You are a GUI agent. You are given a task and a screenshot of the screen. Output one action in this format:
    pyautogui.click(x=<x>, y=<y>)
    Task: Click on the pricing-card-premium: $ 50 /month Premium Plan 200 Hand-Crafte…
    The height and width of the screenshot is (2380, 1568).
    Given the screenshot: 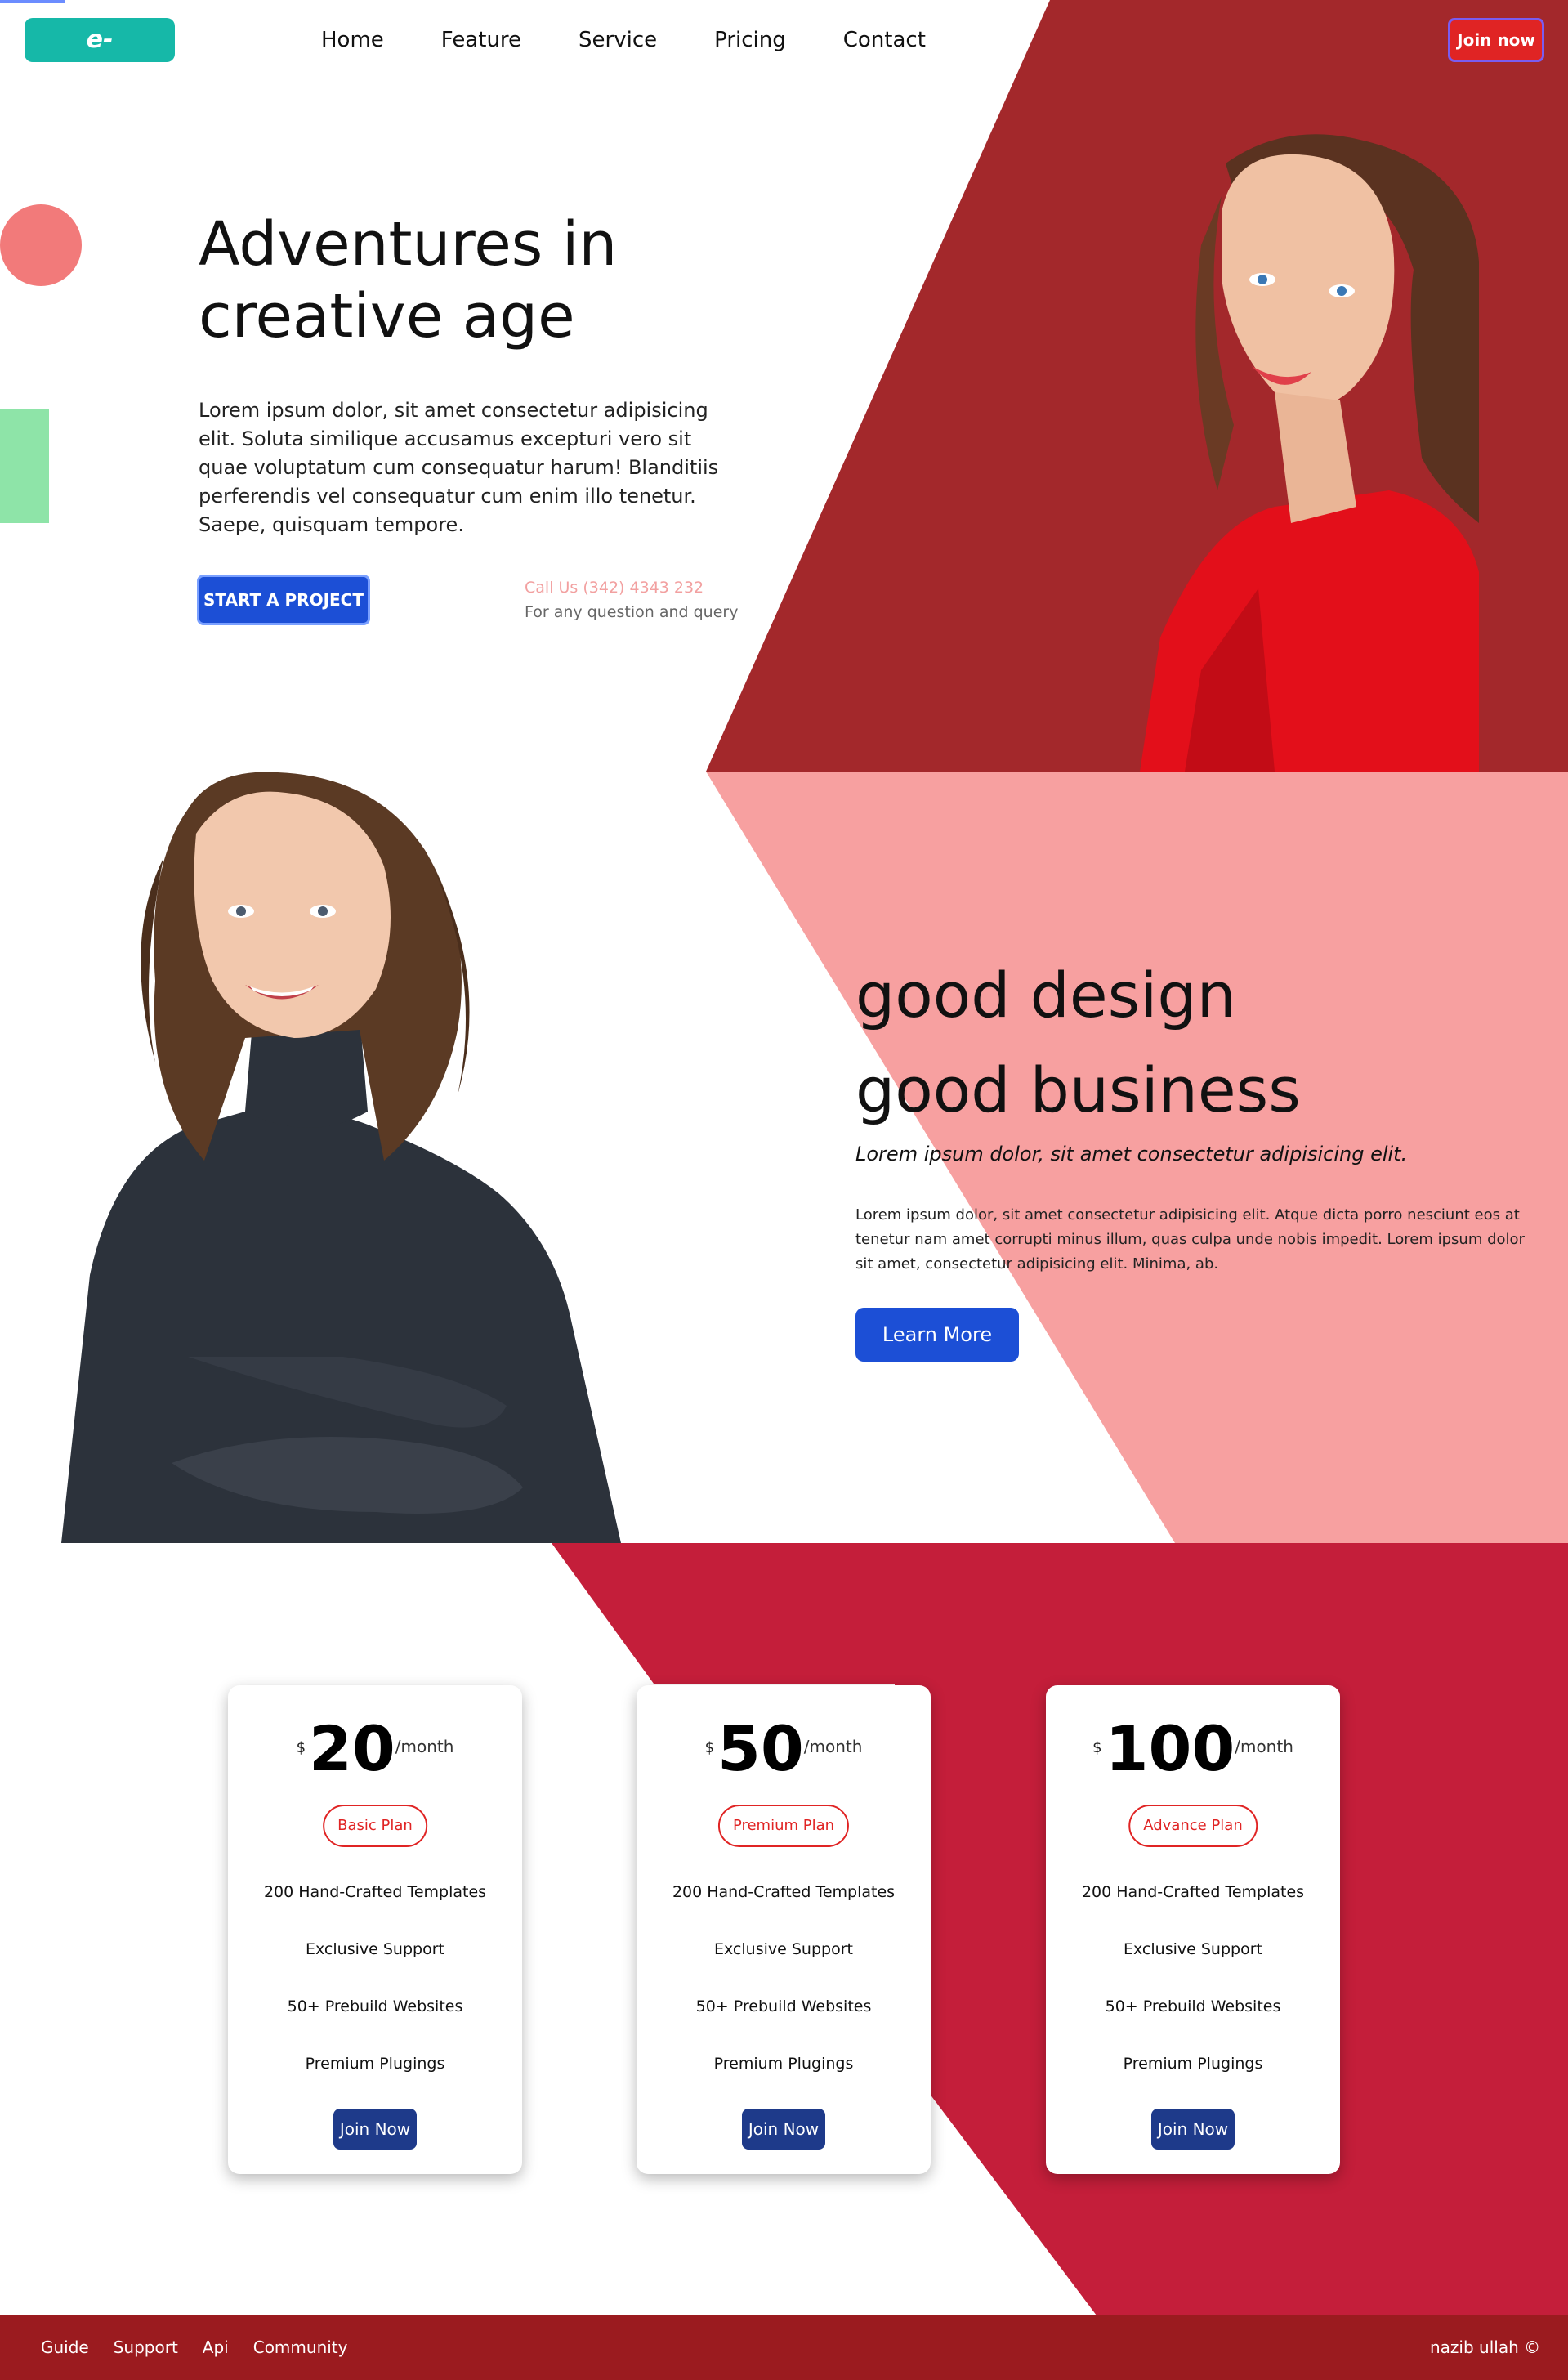 What is the action you would take?
    pyautogui.click(x=784, y=1929)
    